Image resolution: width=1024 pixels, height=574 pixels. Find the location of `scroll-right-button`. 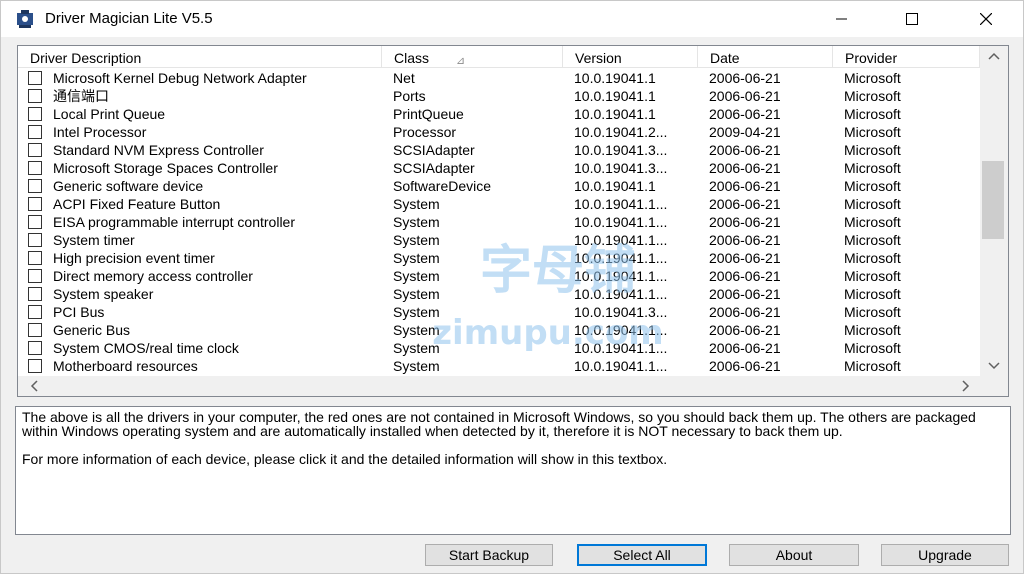

scroll-right-button is located at coordinates (966, 386).